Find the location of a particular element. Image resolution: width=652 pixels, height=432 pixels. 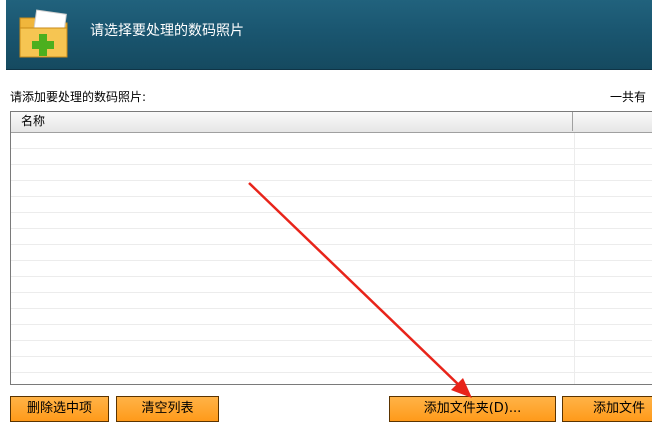

folder-add-icon is located at coordinates (43, 33).